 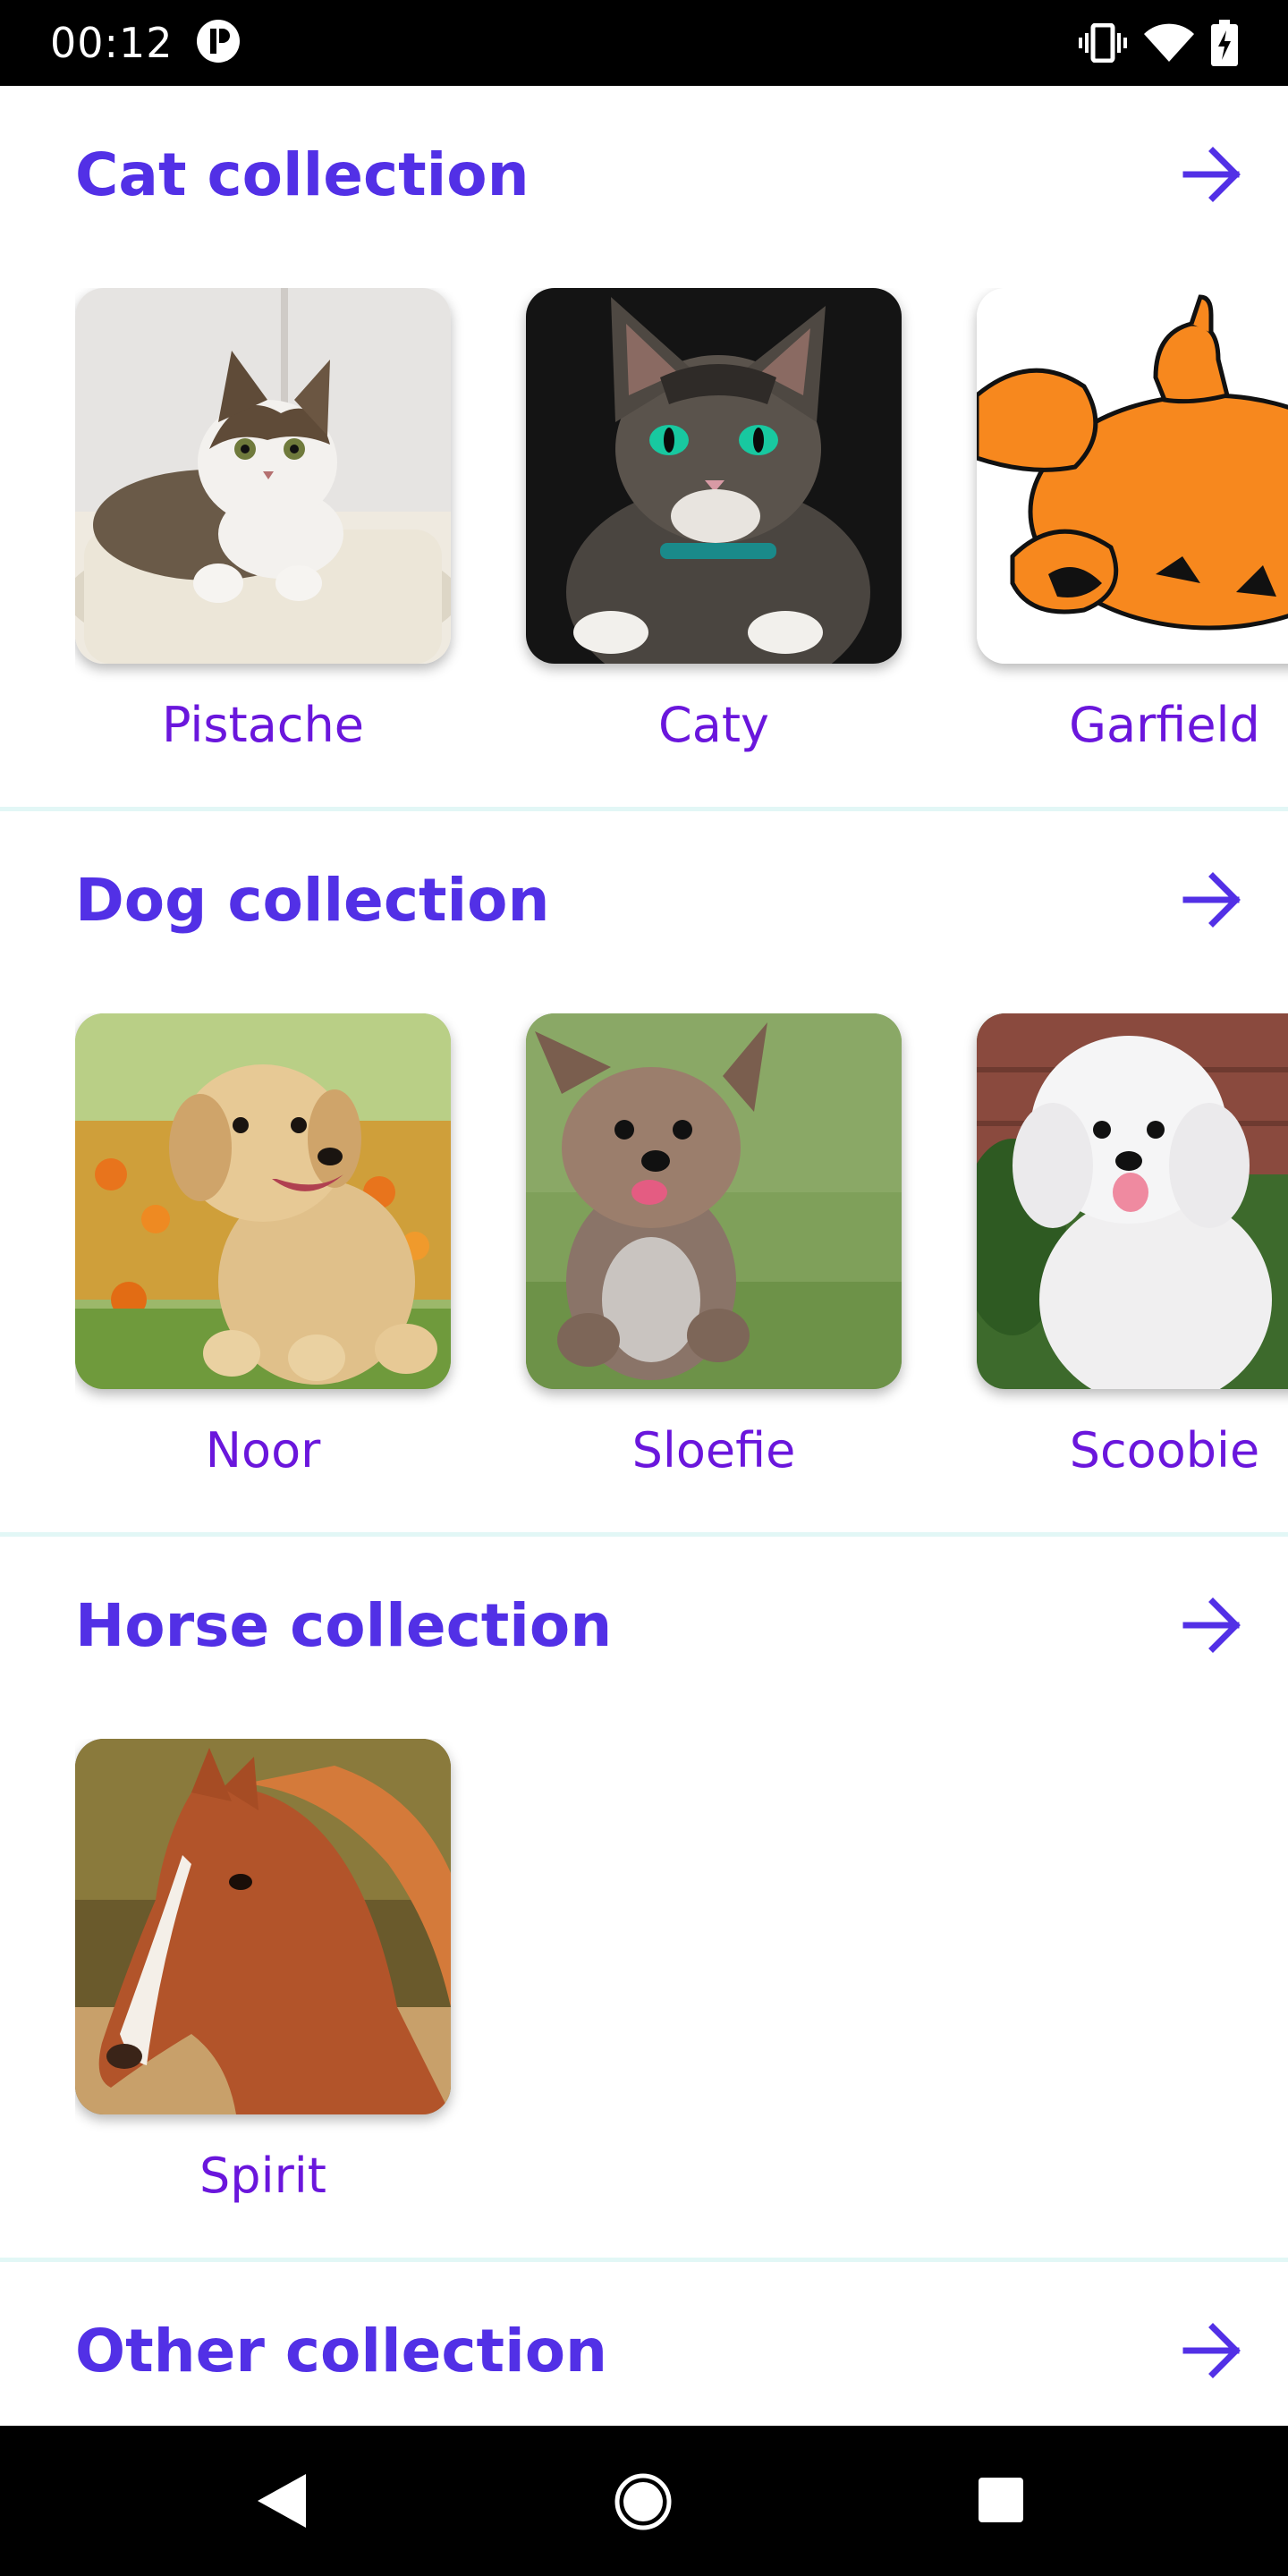 I want to click on yorkie-running-photo, so click(x=714, y=1201).